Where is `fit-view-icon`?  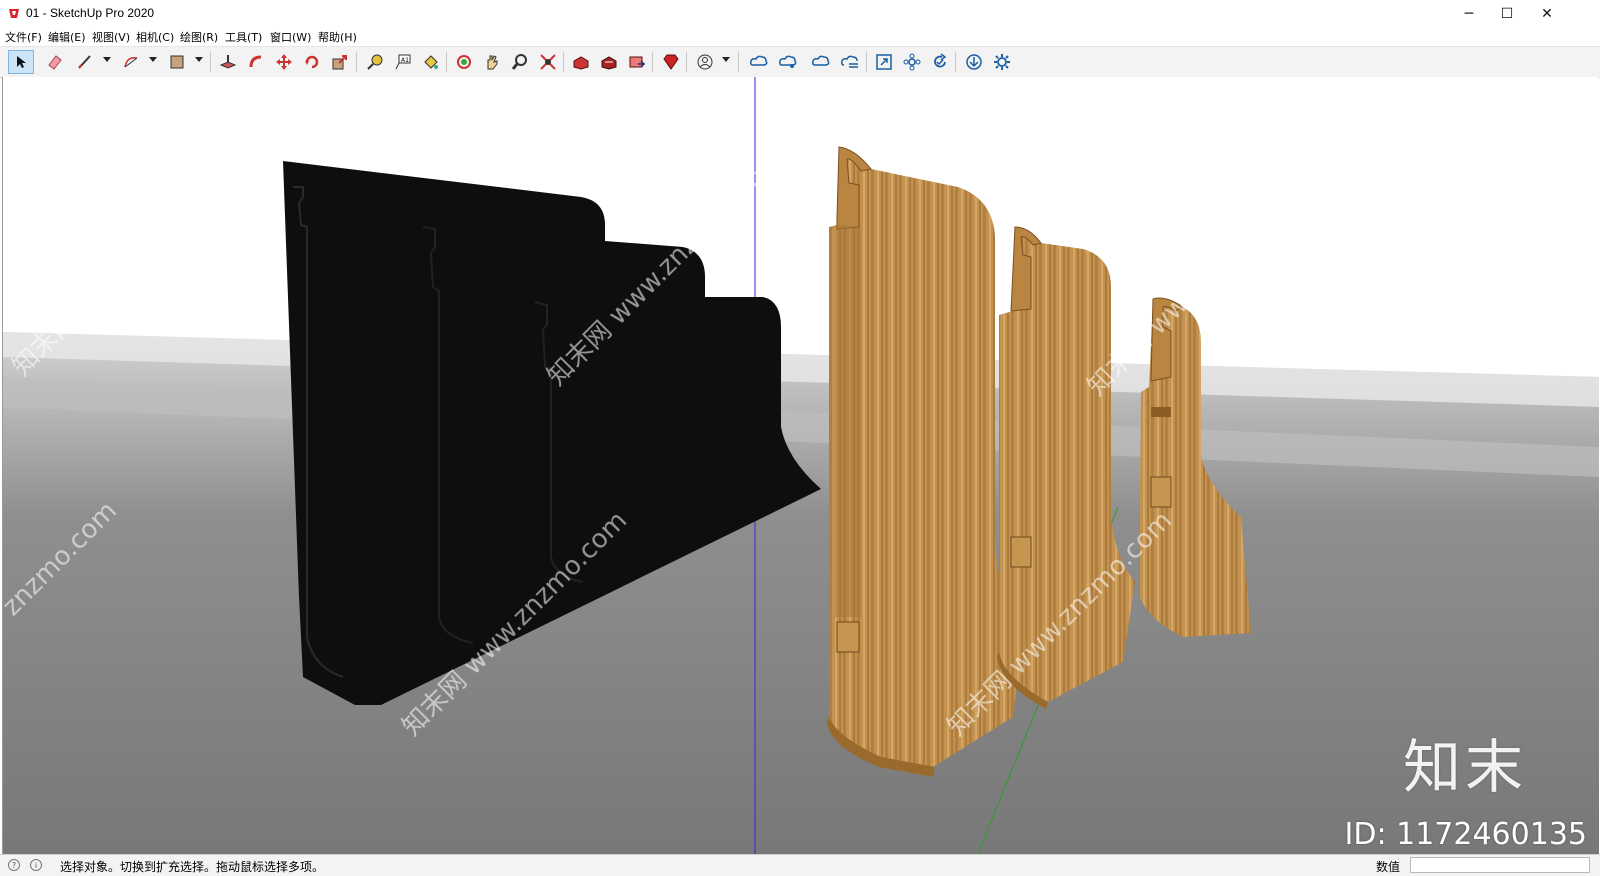
fit-view-icon is located at coordinates (884, 62).